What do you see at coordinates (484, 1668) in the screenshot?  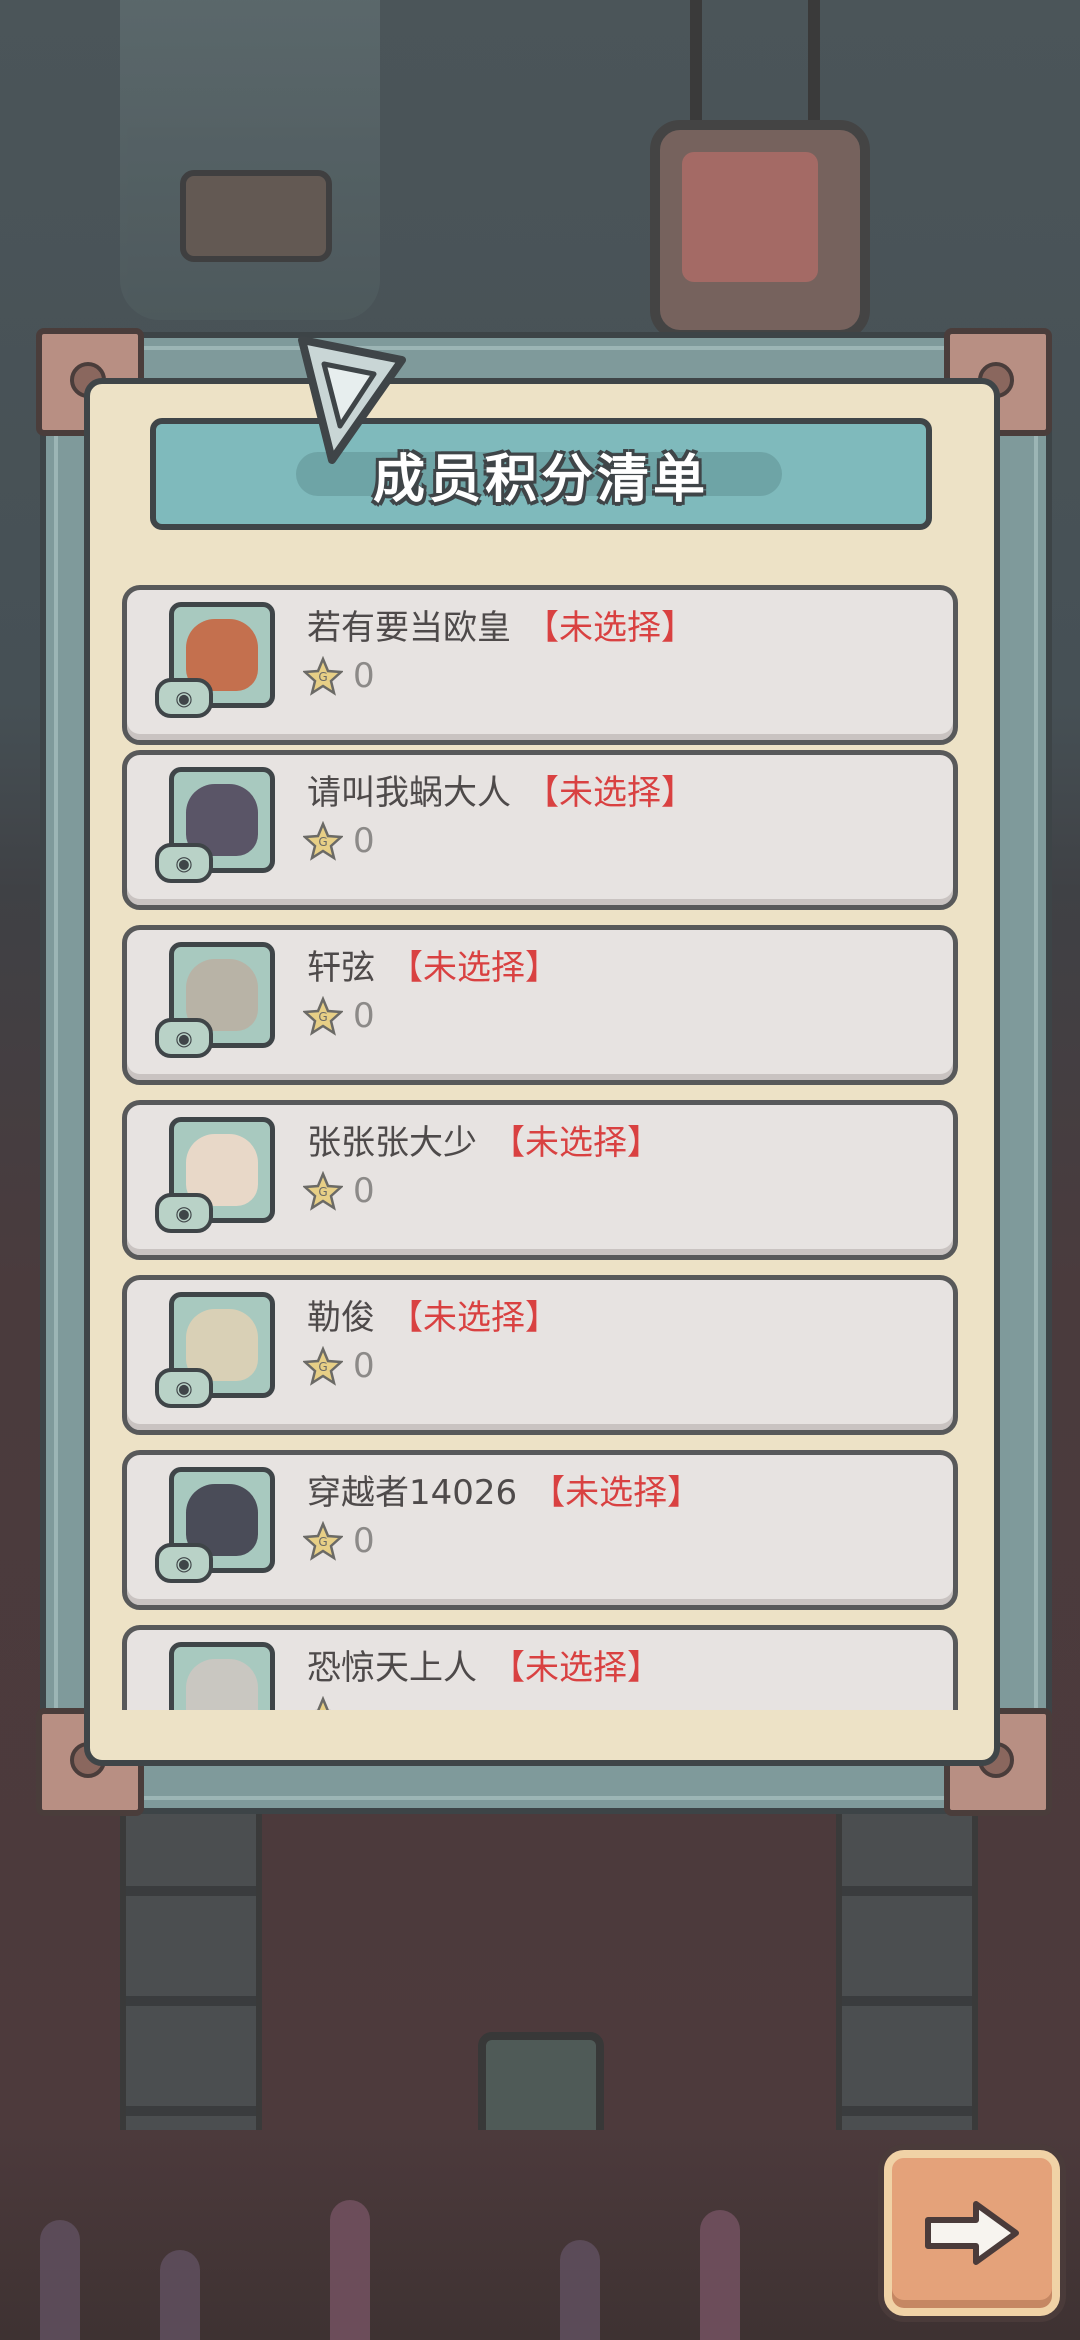 I see `member-name: 恐惊天上人 【未选择】` at bounding box center [484, 1668].